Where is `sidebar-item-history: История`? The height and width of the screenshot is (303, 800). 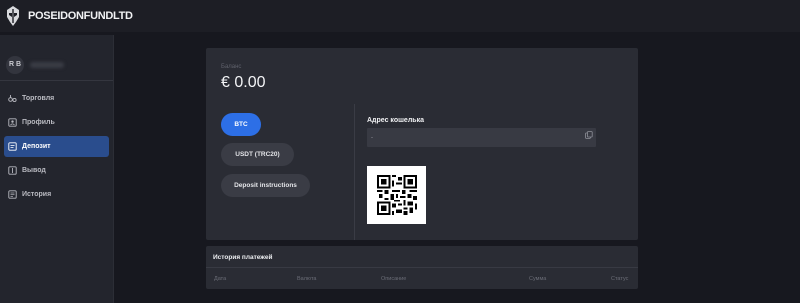 sidebar-item-history: История is located at coordinates (56, 194).